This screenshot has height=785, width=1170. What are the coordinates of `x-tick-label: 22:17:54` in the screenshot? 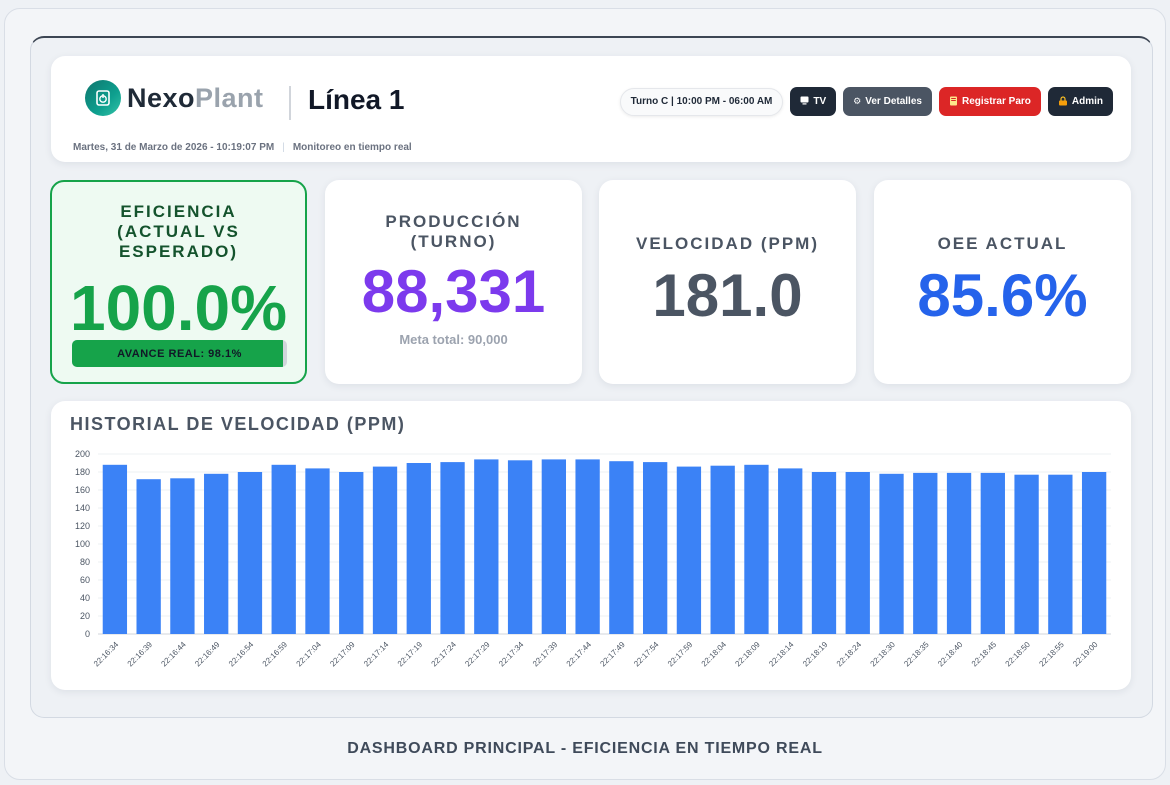 It's located at (646, 654).